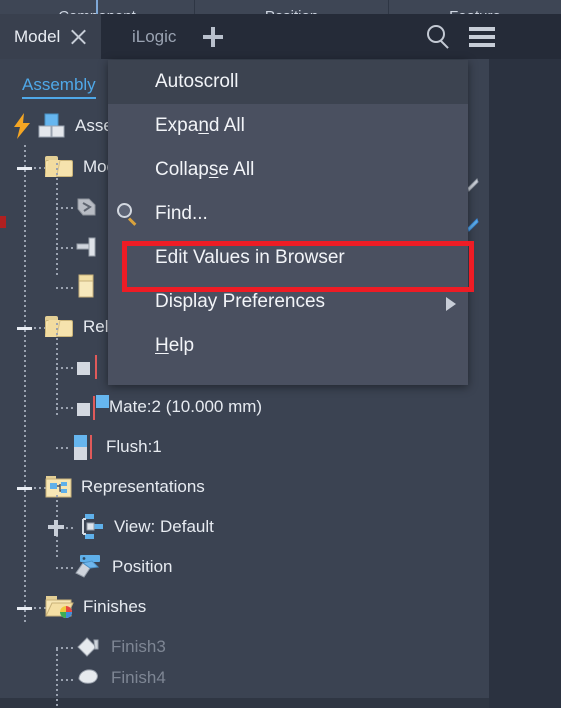  What do you see at coordinates (138, 646) in the screenshot?
I see `tree-row-label: Finish3` at bounding box center [138, 646].